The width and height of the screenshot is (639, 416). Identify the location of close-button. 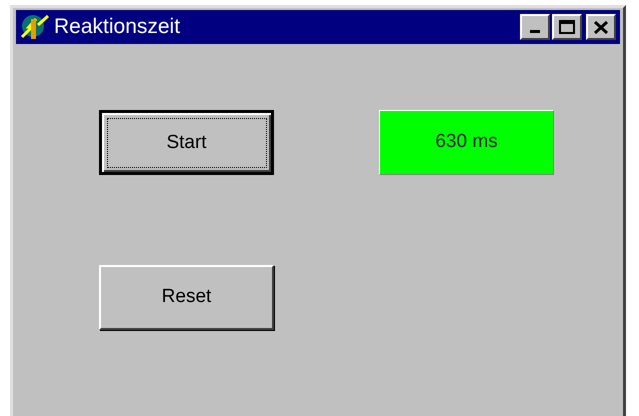
(601, 27).